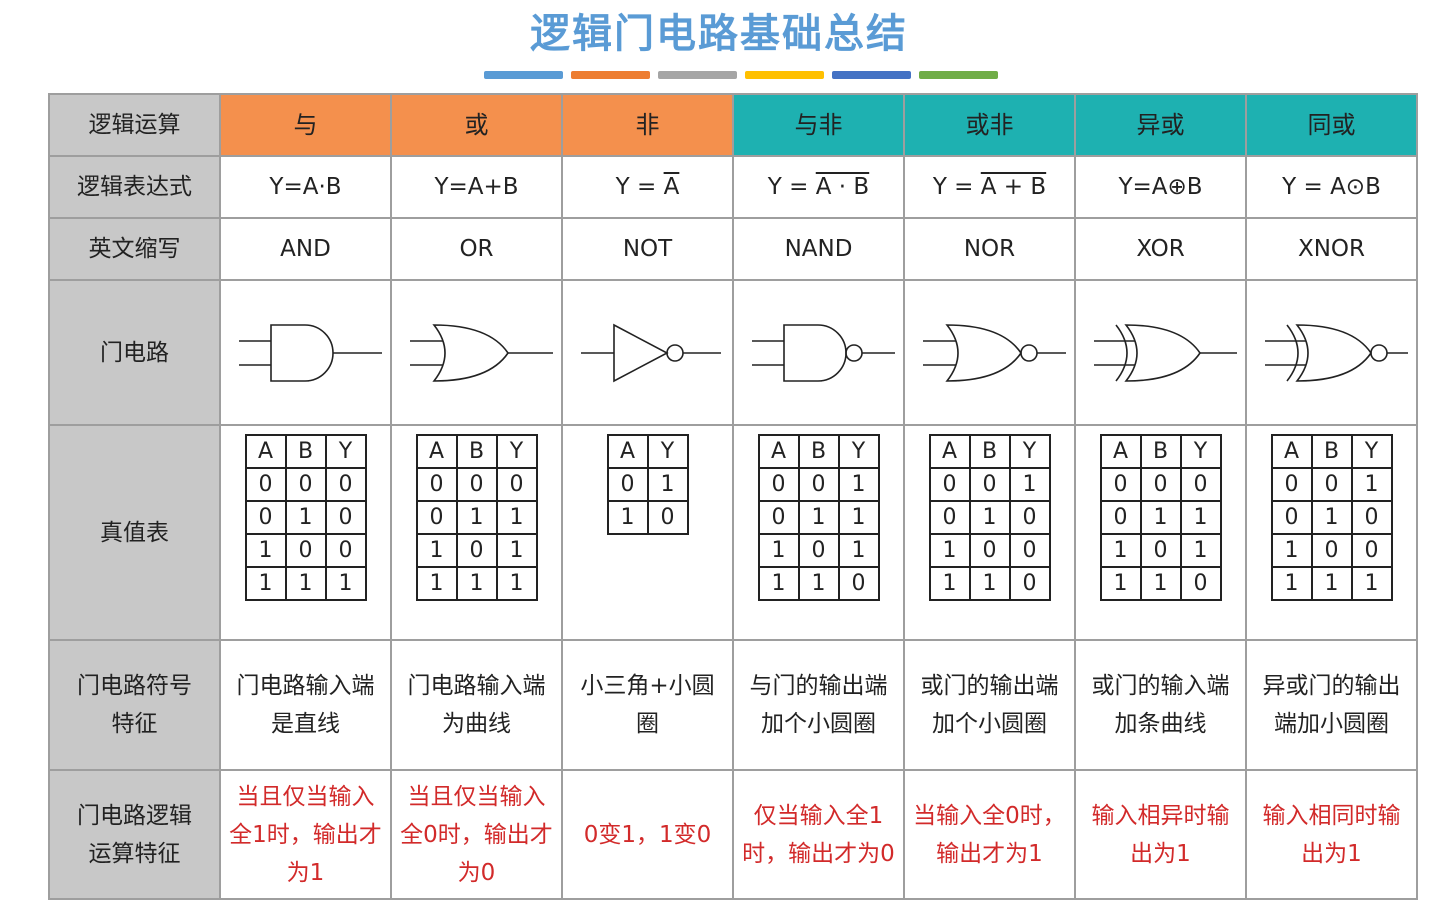 The width and height of the screenshot is (1438, 905). I want to click on truth-table-row: 110, so click(989, 583).